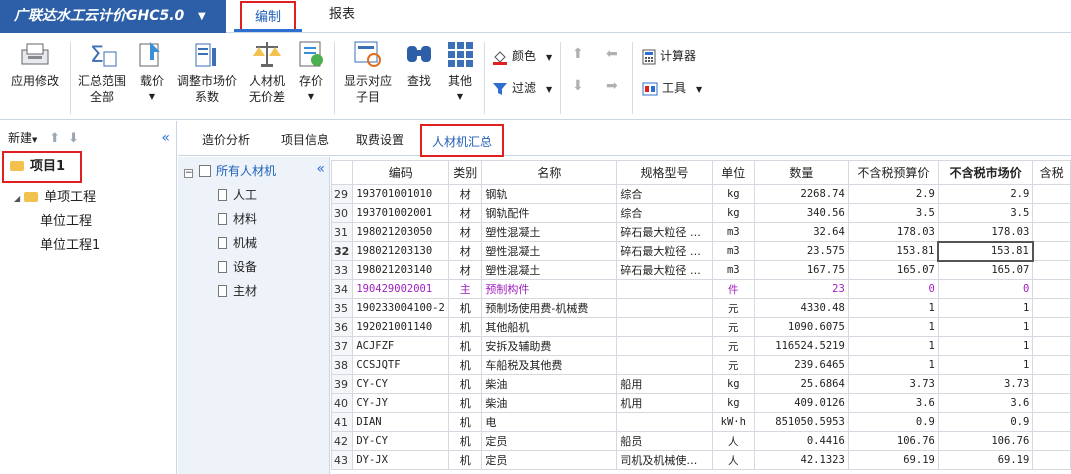  Describe the element at coordinates (237, 195) in the screenshot. I see `tree-node-labor: 人工` at that location.